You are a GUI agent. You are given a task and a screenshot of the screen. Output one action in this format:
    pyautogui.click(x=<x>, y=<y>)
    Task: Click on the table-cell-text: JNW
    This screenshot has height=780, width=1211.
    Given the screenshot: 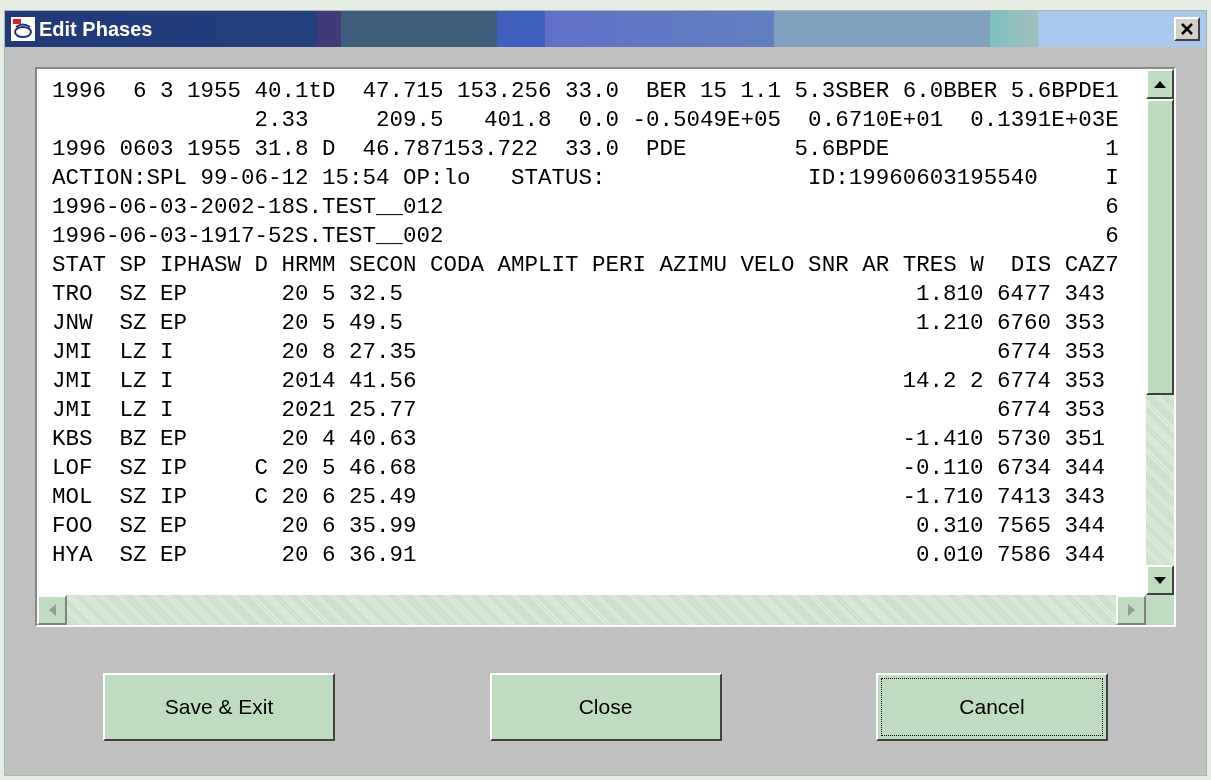 What is the action you would take?
    pyautogui.click(x=73, y=323)
    